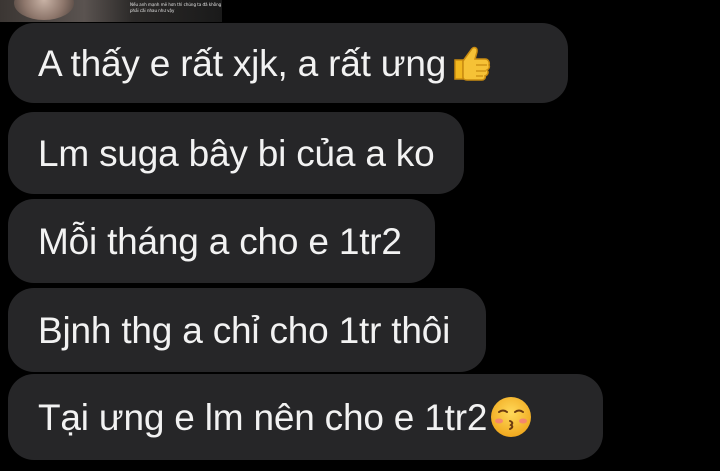 This screenshot has width=720, height=471. Describe the element at coordinates (263, 417) in the screenshot. I see `message-text: Tại ưng e lm nên cho e 1tr2` at that location.